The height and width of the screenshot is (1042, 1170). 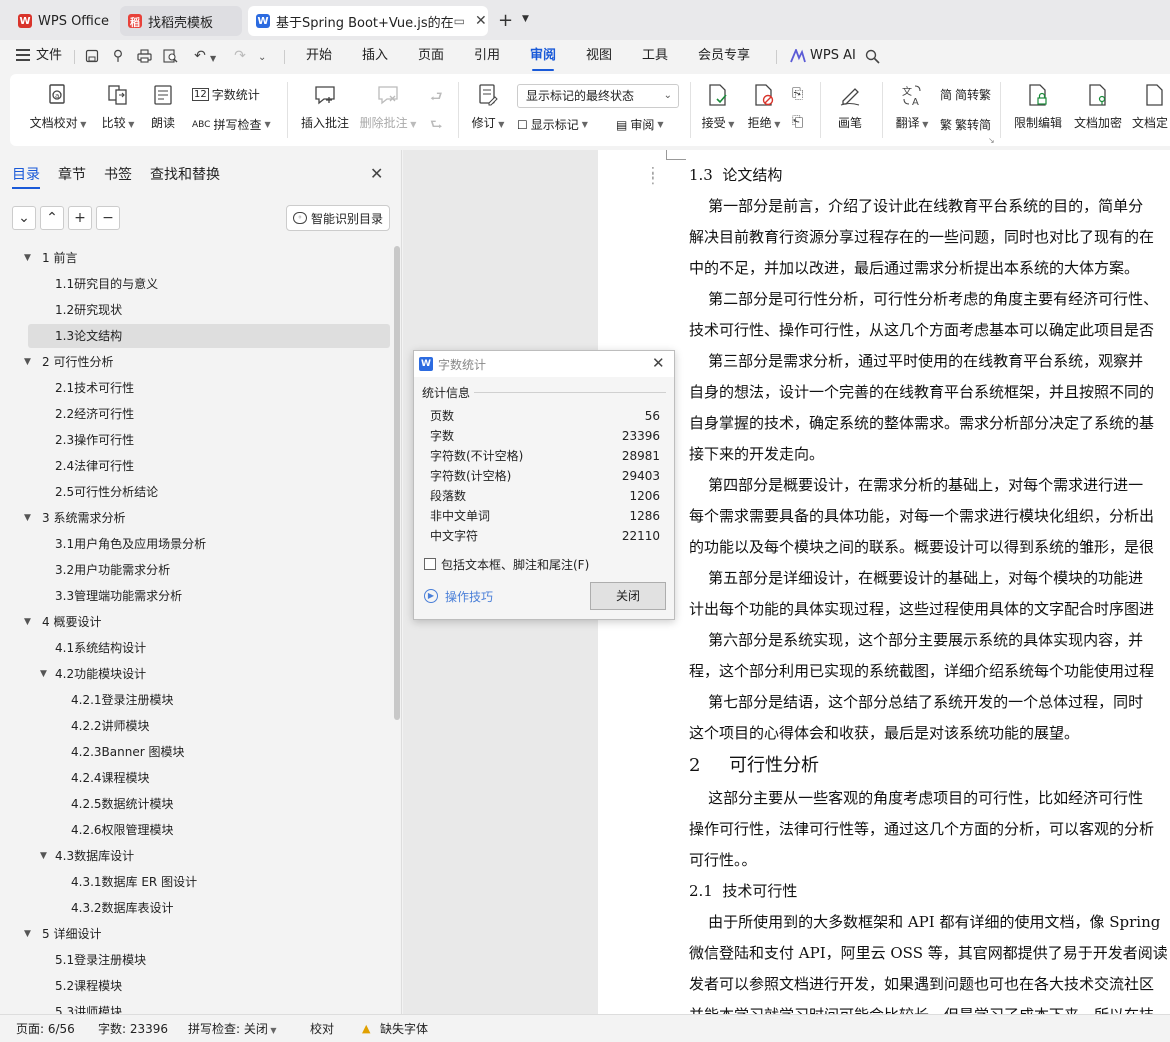 What do you see at coordinates (965, 94) in the screenshot?
I see `simp-to-trad-button: 简简转繁` at bounding box center [965, 94].